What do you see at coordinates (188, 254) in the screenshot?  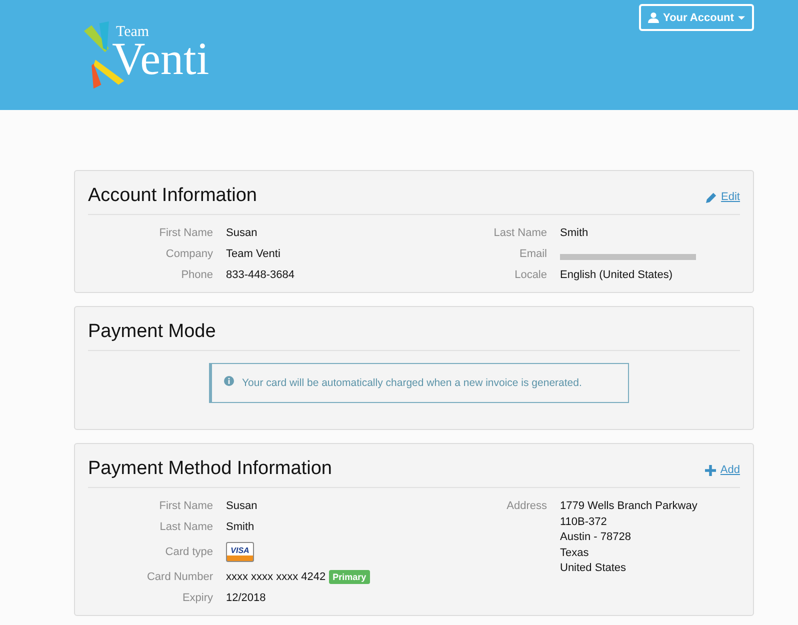 I see `field-label: Company` at bounding box center [188, 254].